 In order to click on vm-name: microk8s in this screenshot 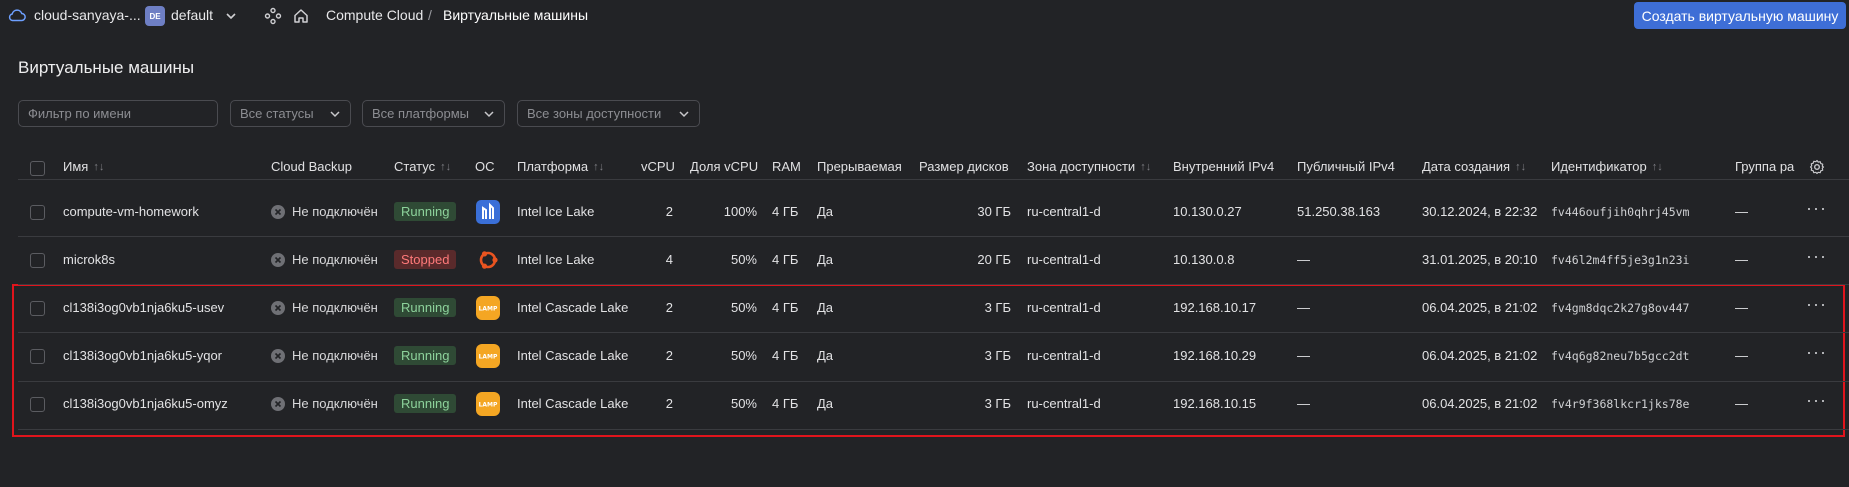, I will do `click(89, 259)`.